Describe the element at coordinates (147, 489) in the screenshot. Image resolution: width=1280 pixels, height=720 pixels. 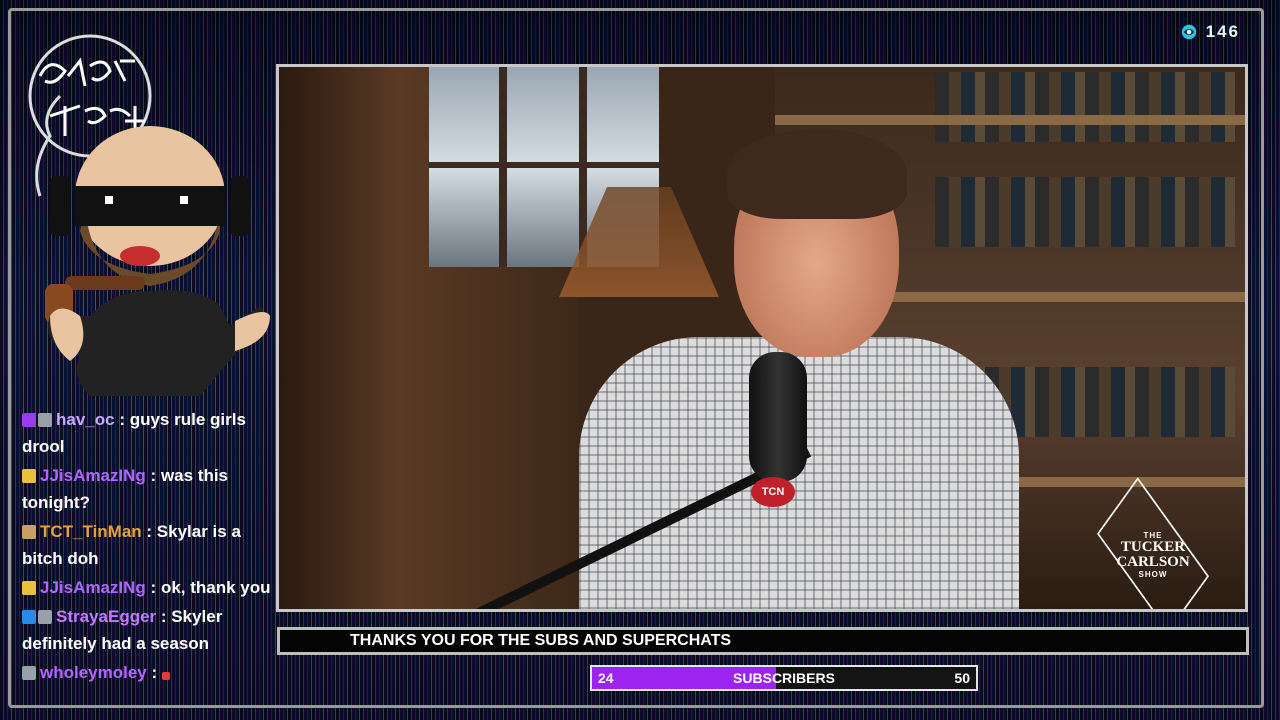
I see `chat-message: JJisAmazINg : was this tonight?` at that location.